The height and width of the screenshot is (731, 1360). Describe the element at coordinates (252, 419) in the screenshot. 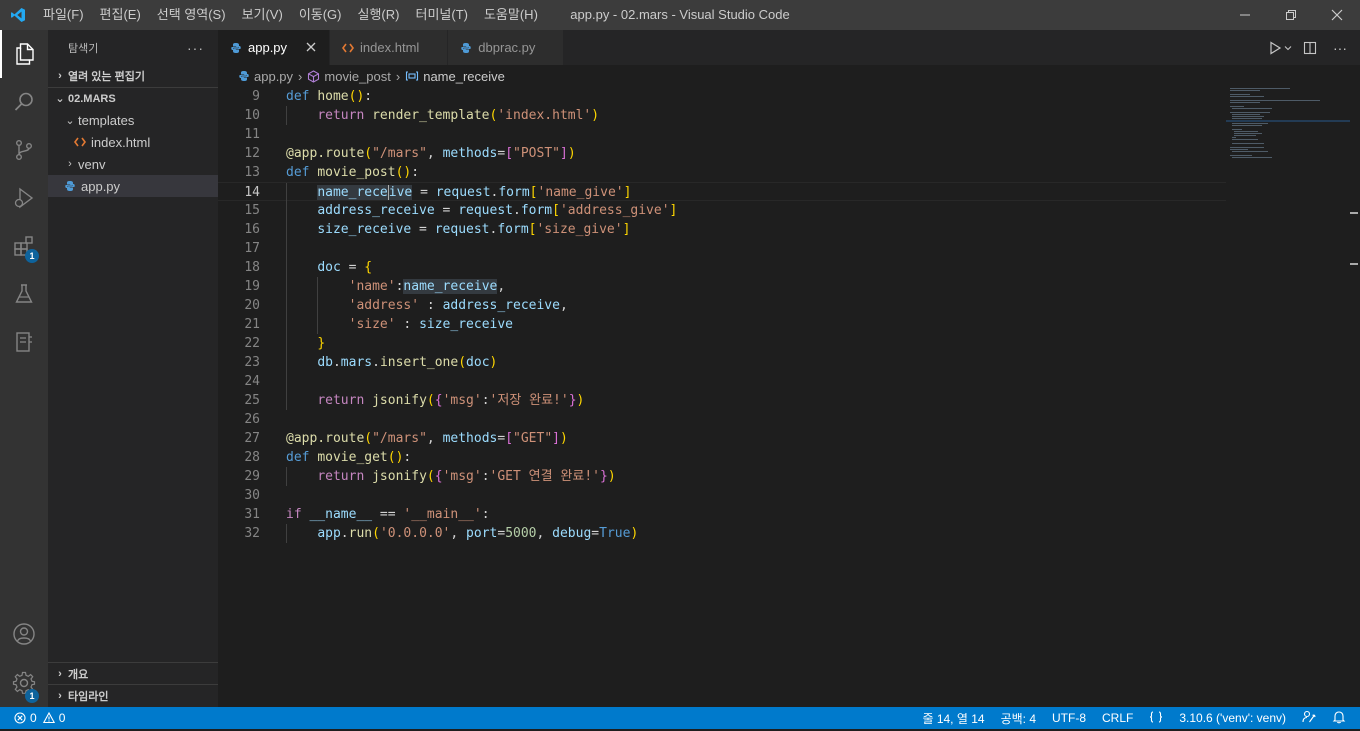

I see `code-line: 26` at that location.